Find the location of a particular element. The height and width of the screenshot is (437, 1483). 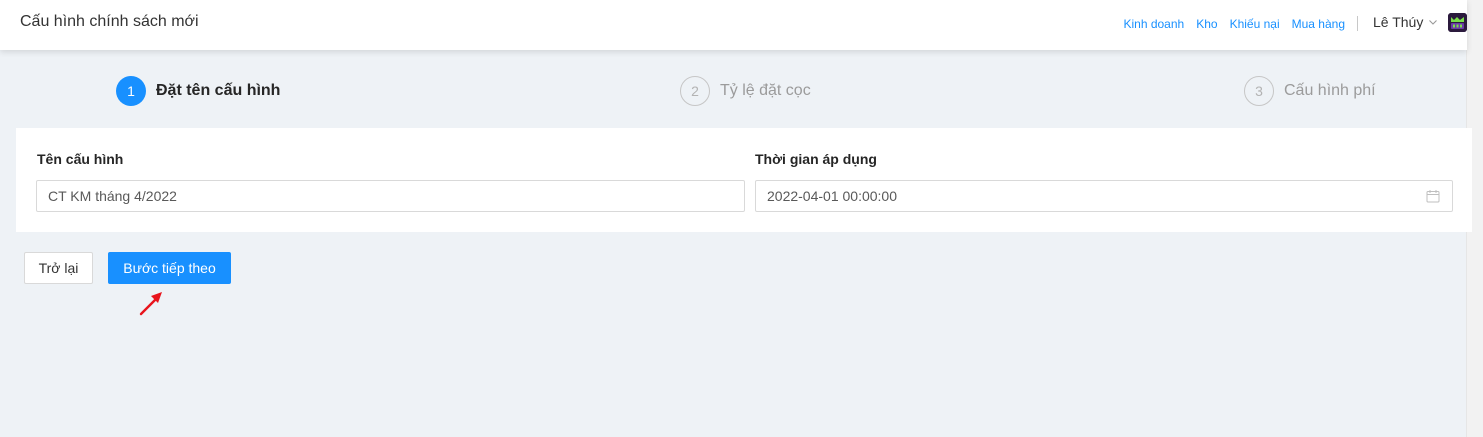

step-2: 2 Tỷ lệ đặt cọc is located at coordinates (745, 91).